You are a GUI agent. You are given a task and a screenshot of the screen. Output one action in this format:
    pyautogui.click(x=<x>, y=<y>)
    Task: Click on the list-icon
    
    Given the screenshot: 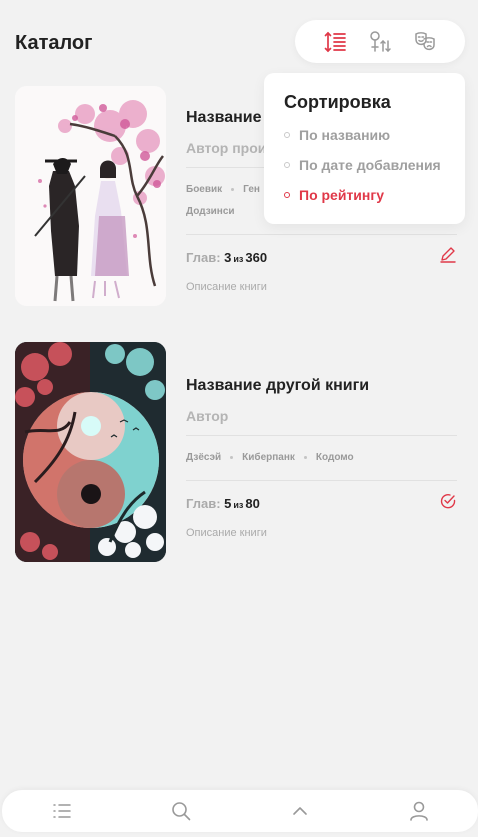 What is the action you would take?
    pyautogui.click(x=62, y=811)
    